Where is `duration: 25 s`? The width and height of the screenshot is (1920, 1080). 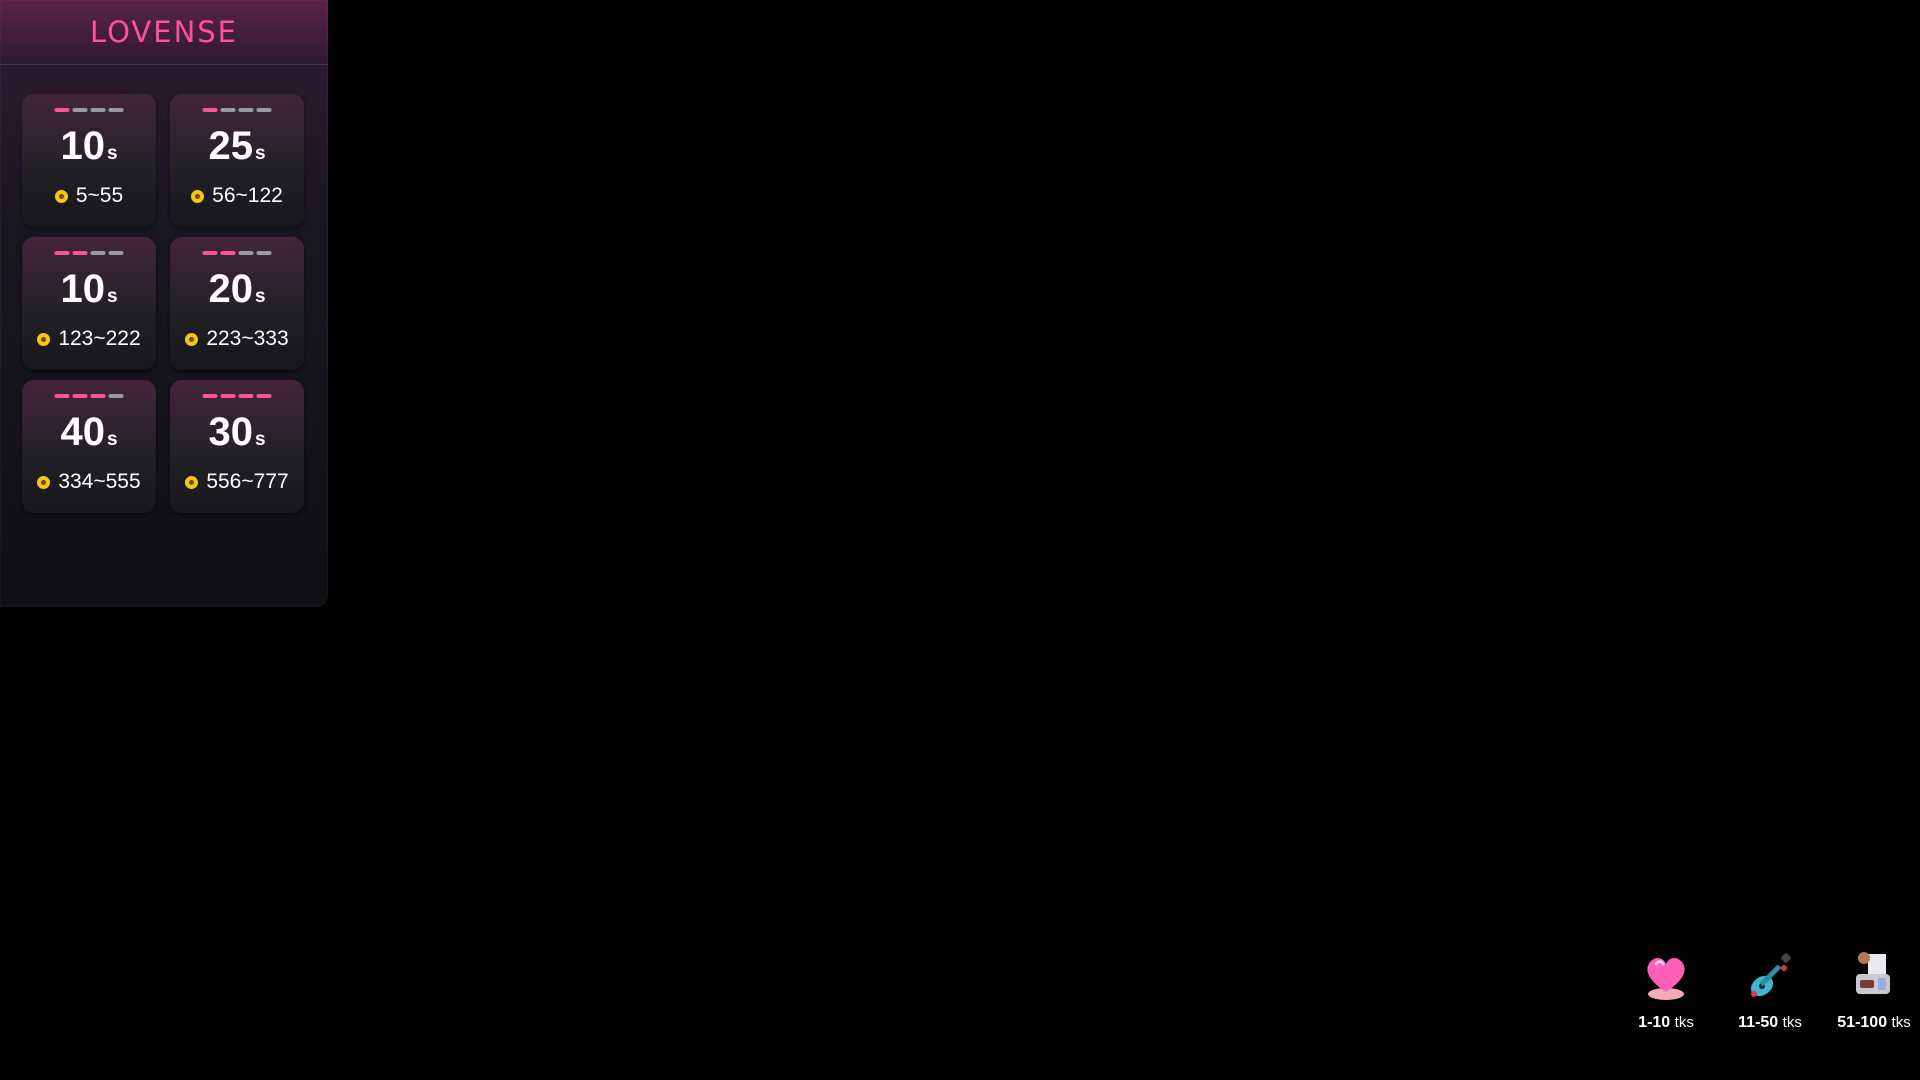 duration: 25 s is located at coordinates (237, 146).